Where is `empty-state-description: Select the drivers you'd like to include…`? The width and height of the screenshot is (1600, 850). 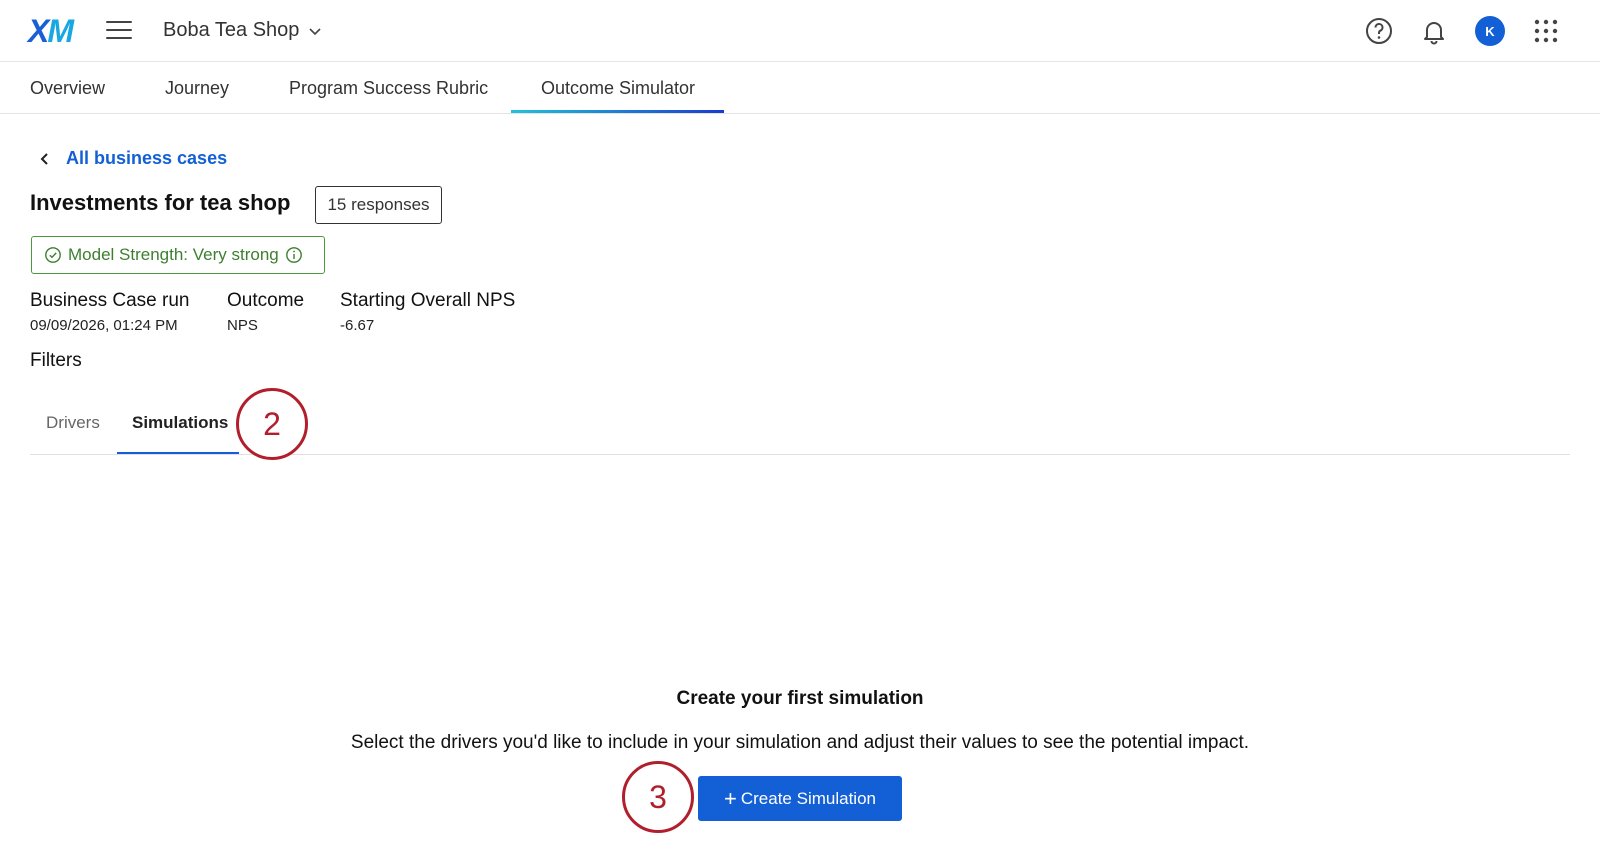 empty-state-description: Select the drivers you'd like to include… is located at coordinates (800, 742).